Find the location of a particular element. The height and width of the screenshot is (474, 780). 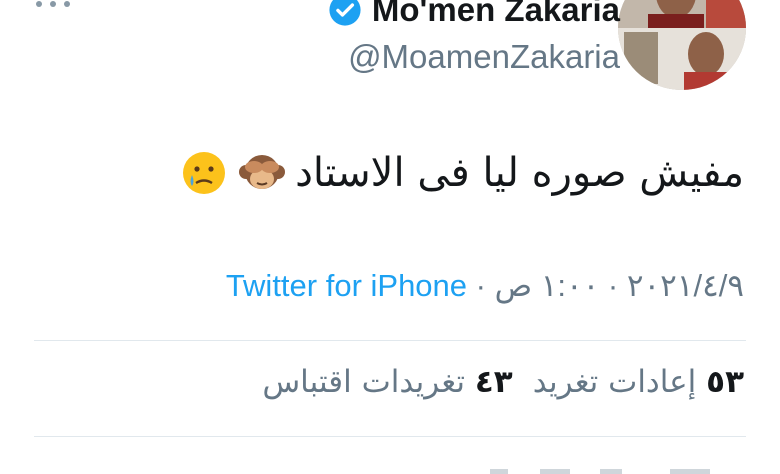

tweet-stats: ٥٣ إعادات تغريد ٤٣ تغريدات اقتباس is located at coordinates (503, 382).